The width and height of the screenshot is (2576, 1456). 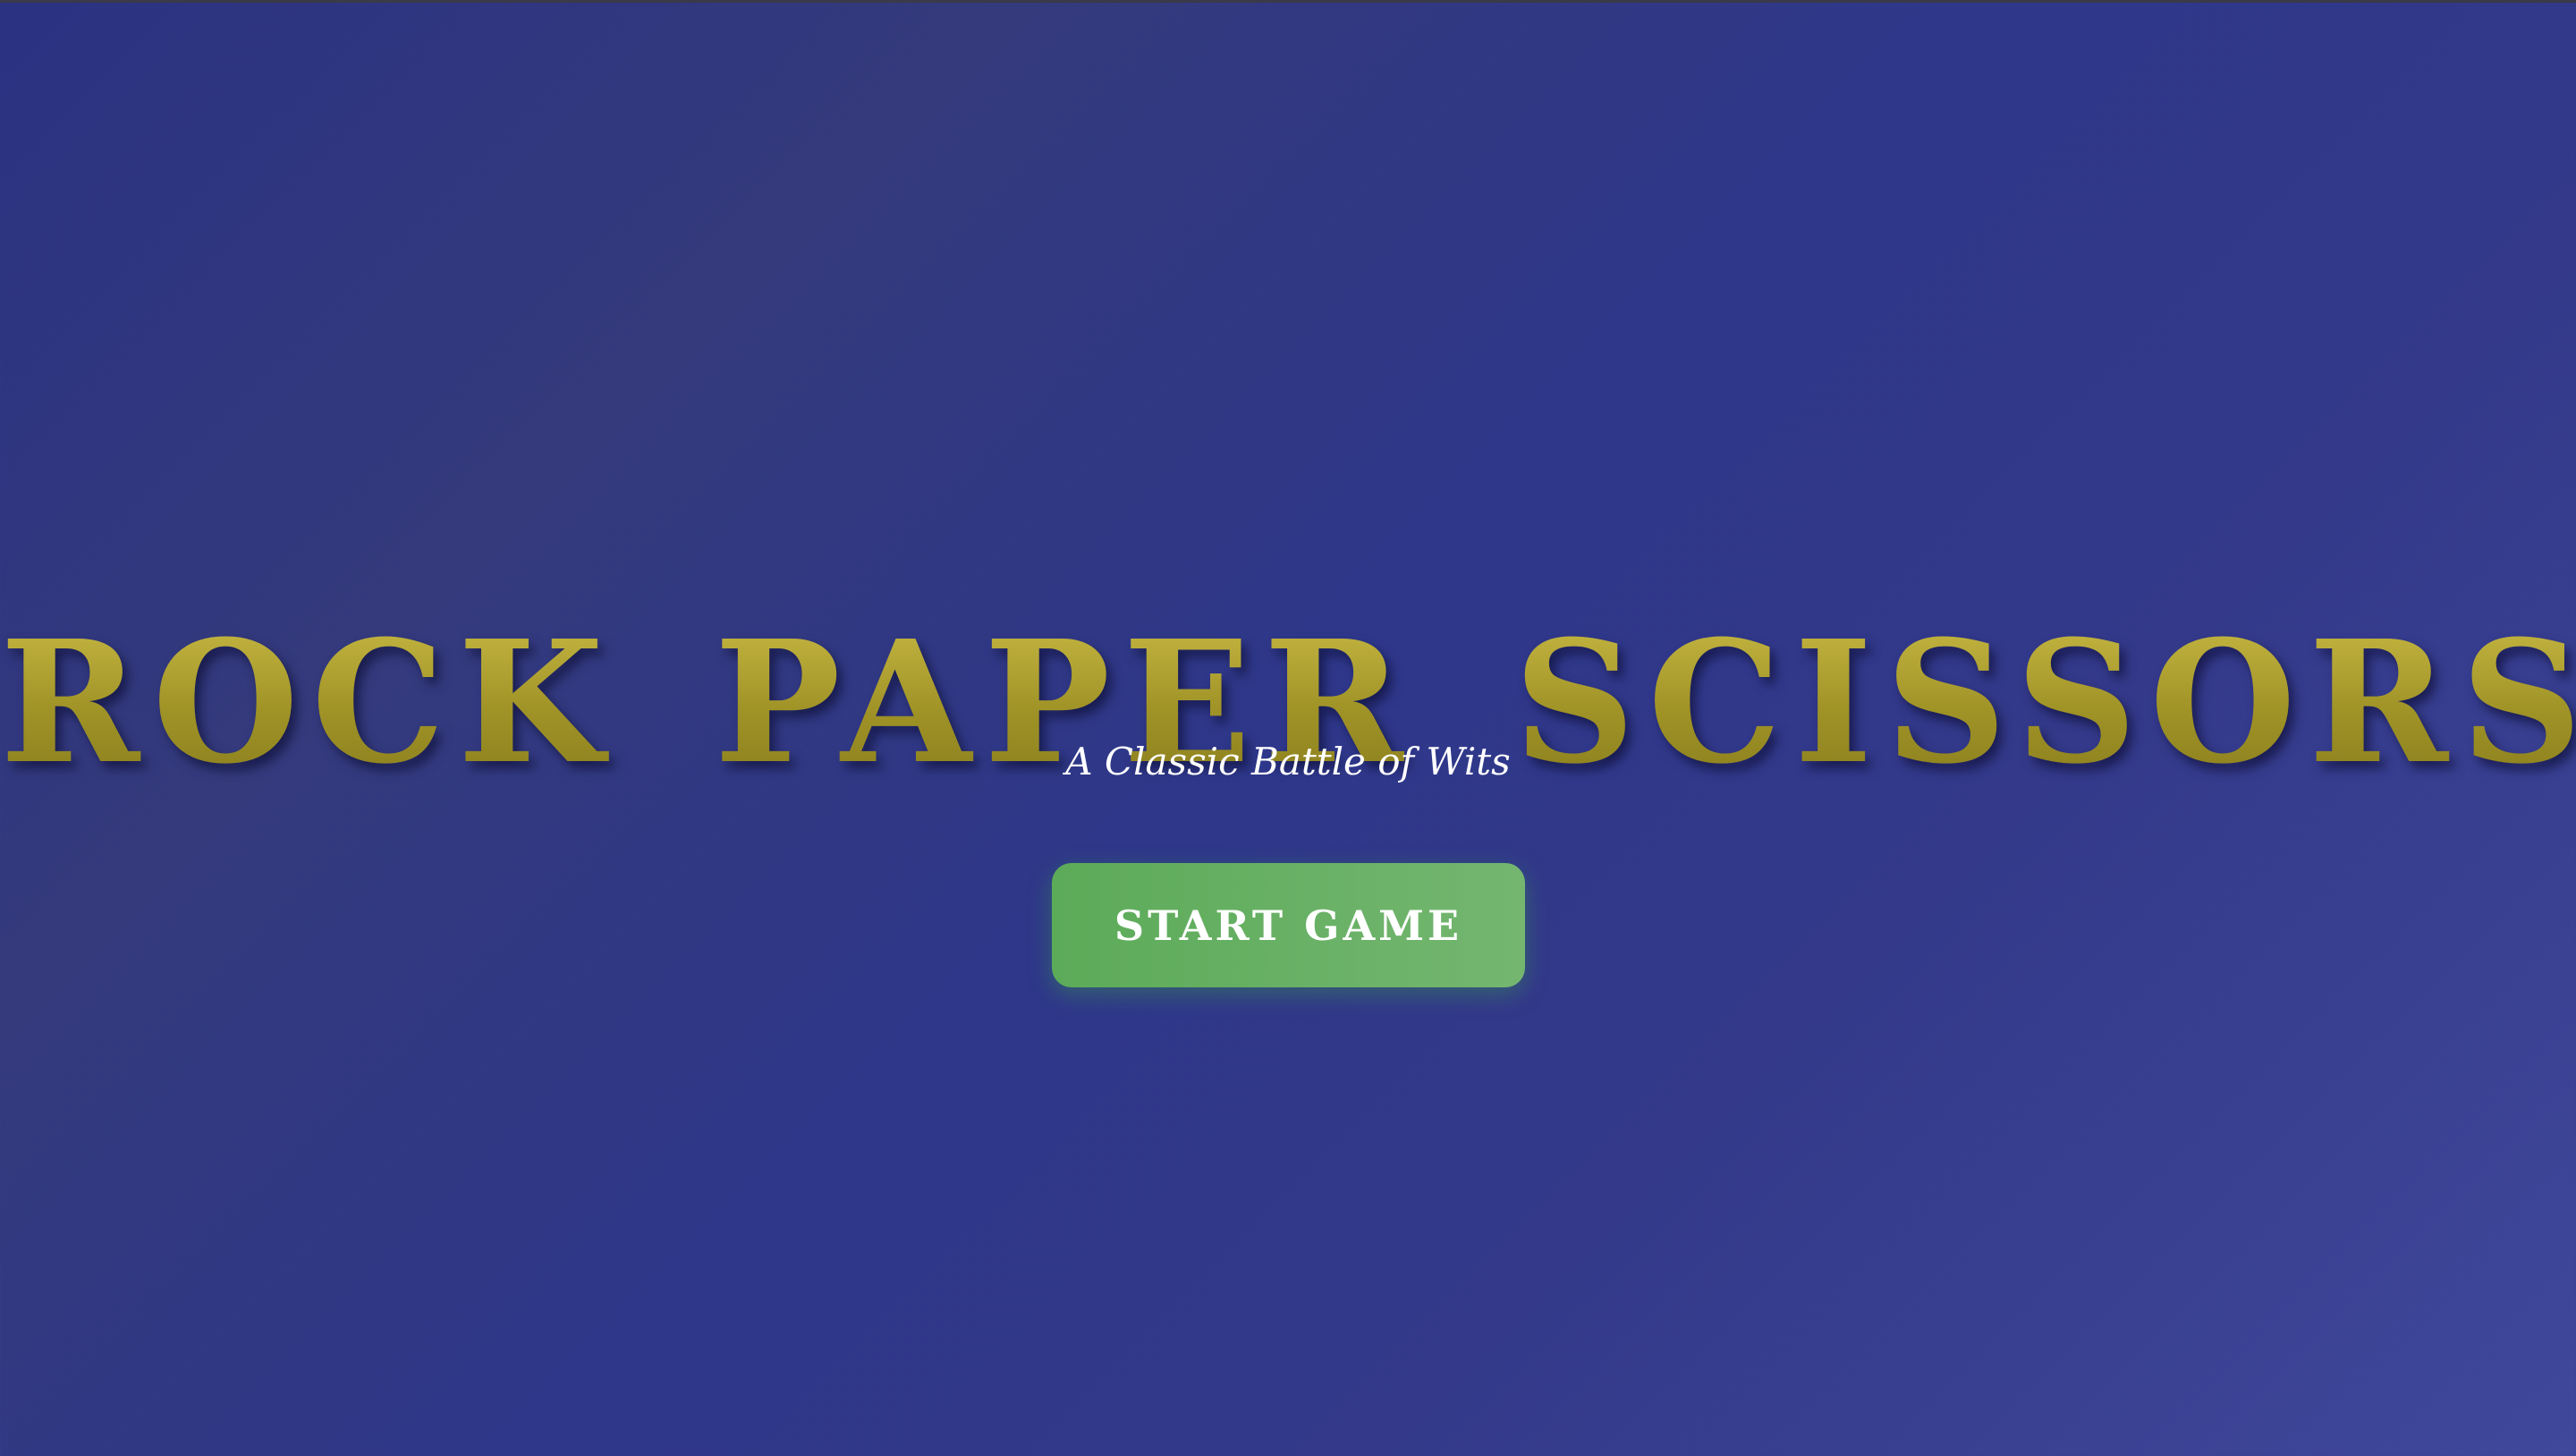 I want to click on game-subtitle: A Classic Battle of Wits, so click(x=1288, y=761).